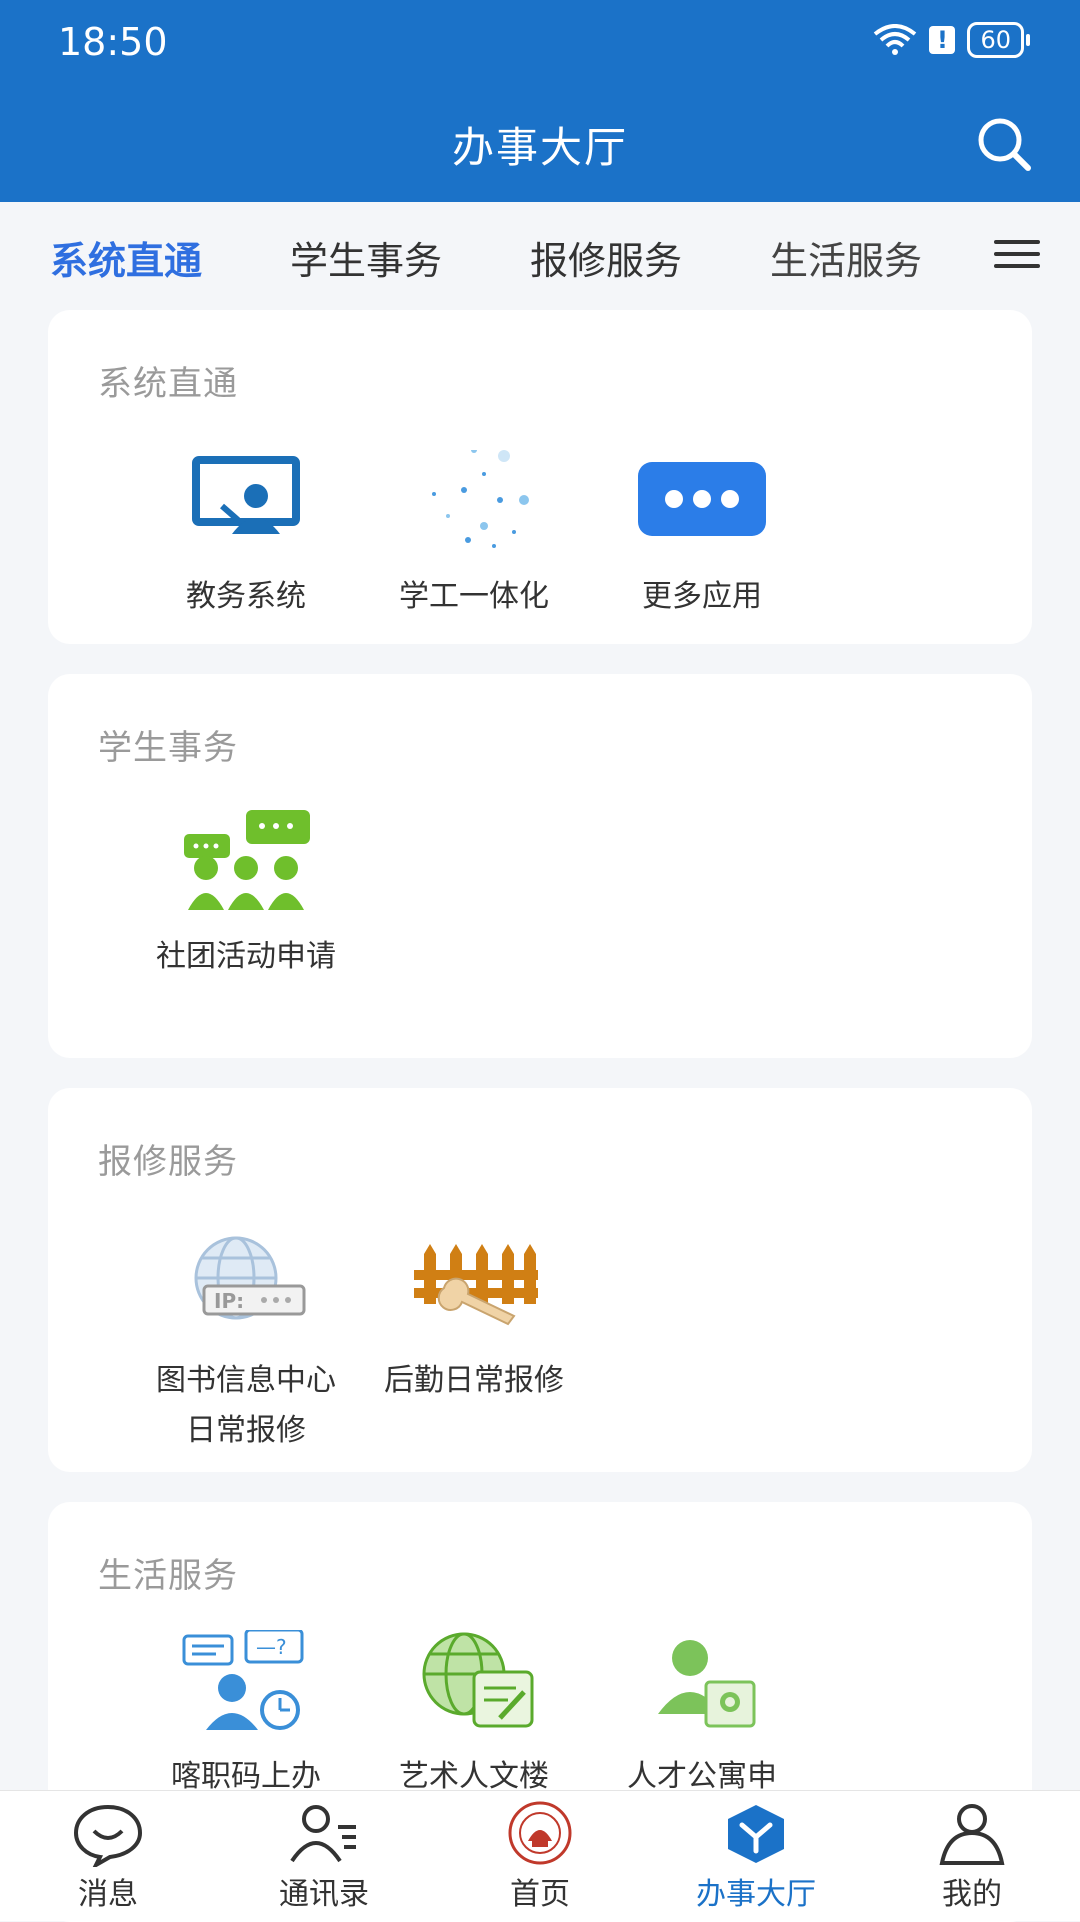  What do you see at coordinates (168, 1162) in the screenshot?
I see `section-title: 报修服务` at bounding box center [168, 1162].